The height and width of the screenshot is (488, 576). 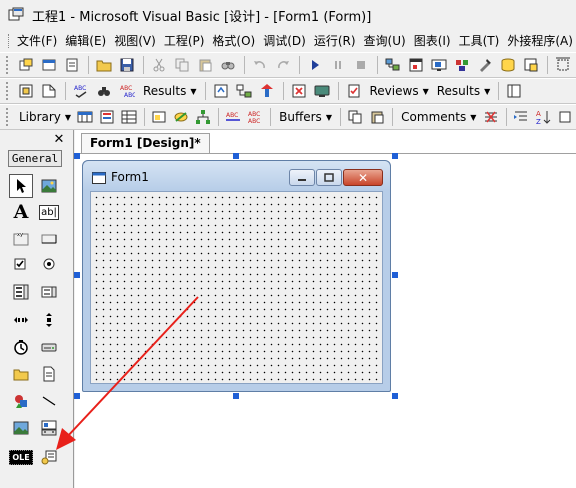 What do you see at coordinates (564, 117) in the screenshot?
I see `more-button` at bounding box center [564, 117].